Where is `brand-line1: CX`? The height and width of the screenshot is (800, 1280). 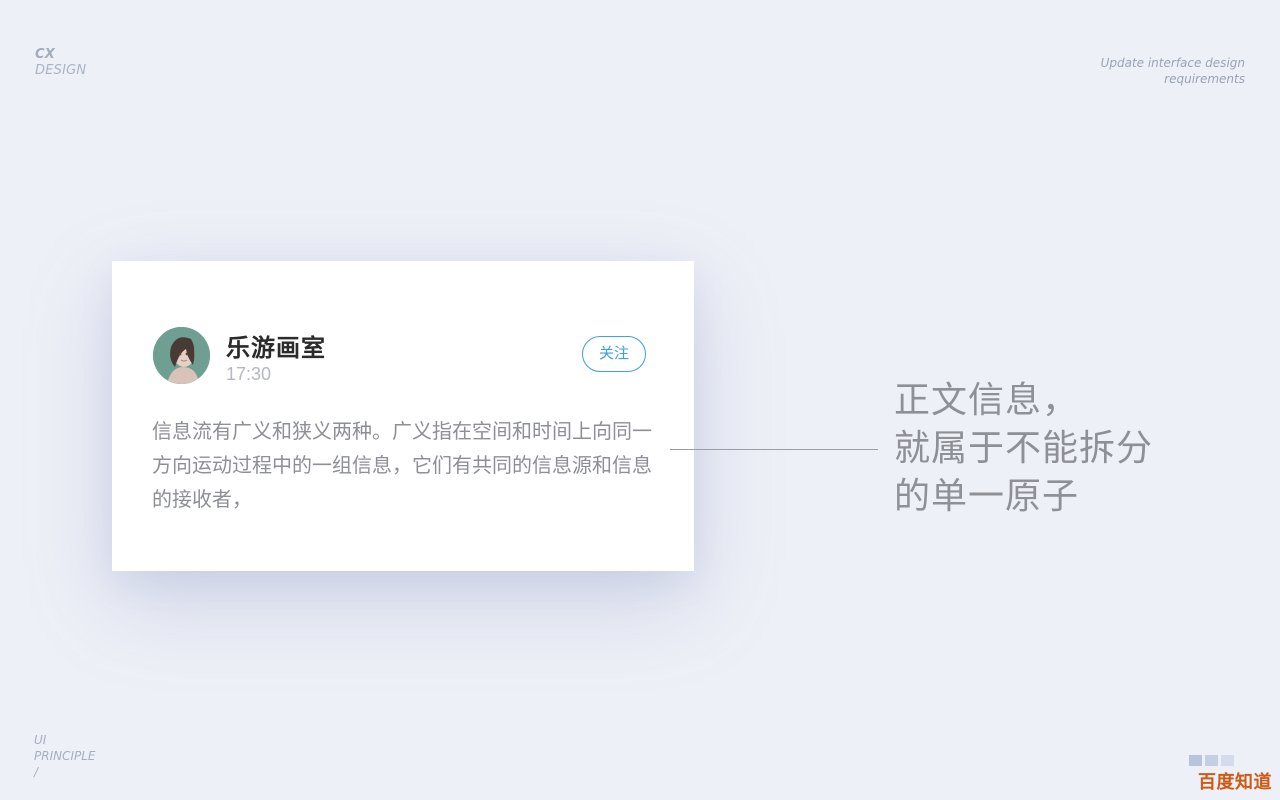
brand-line1: CX is located at coordinates (45, 54).